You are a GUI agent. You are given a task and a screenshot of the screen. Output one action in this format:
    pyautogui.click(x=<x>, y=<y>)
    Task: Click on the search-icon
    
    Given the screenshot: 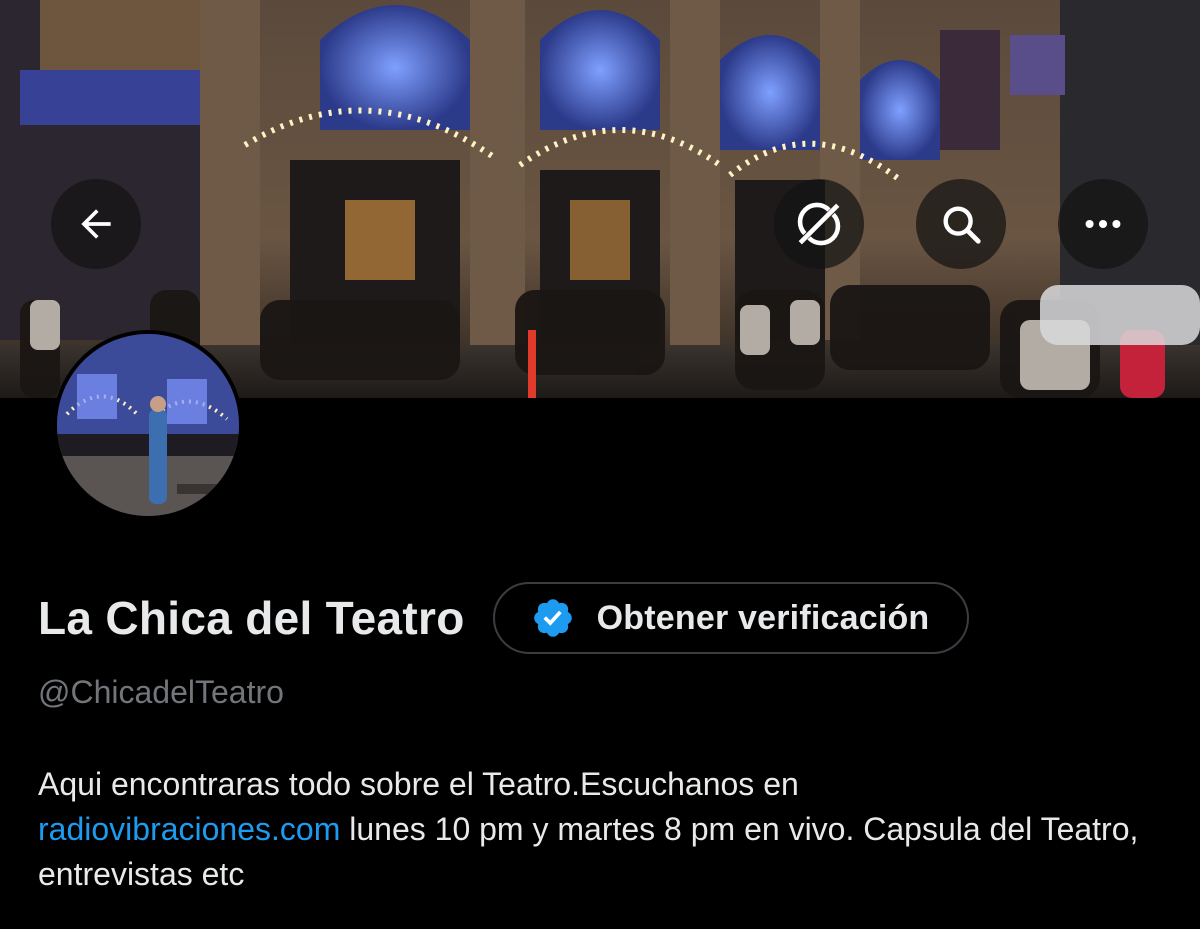 What is the action you would take?
    pyautogui.click(x=962, y=225)
    